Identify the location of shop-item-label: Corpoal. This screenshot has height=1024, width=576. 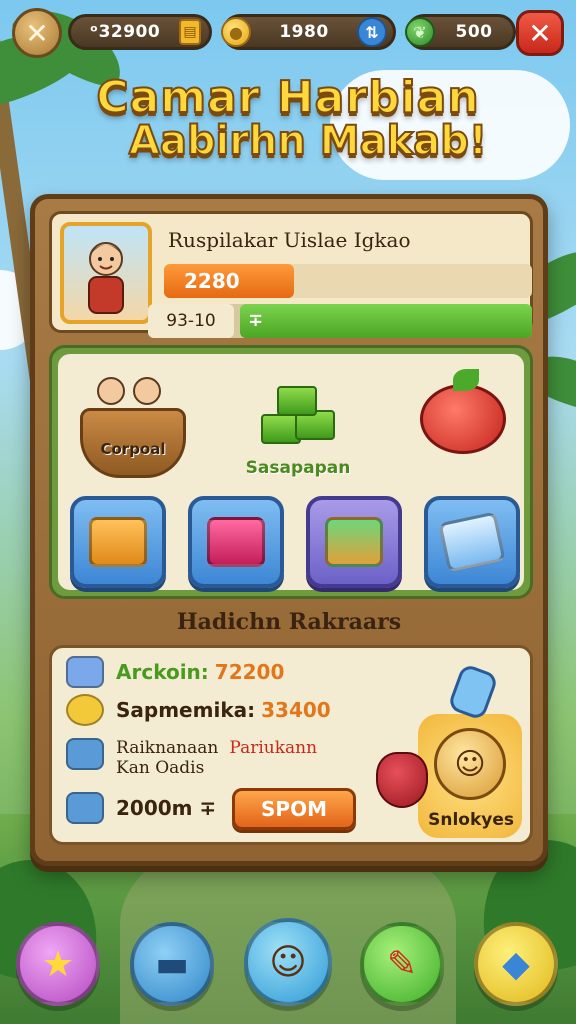
(133, 449).